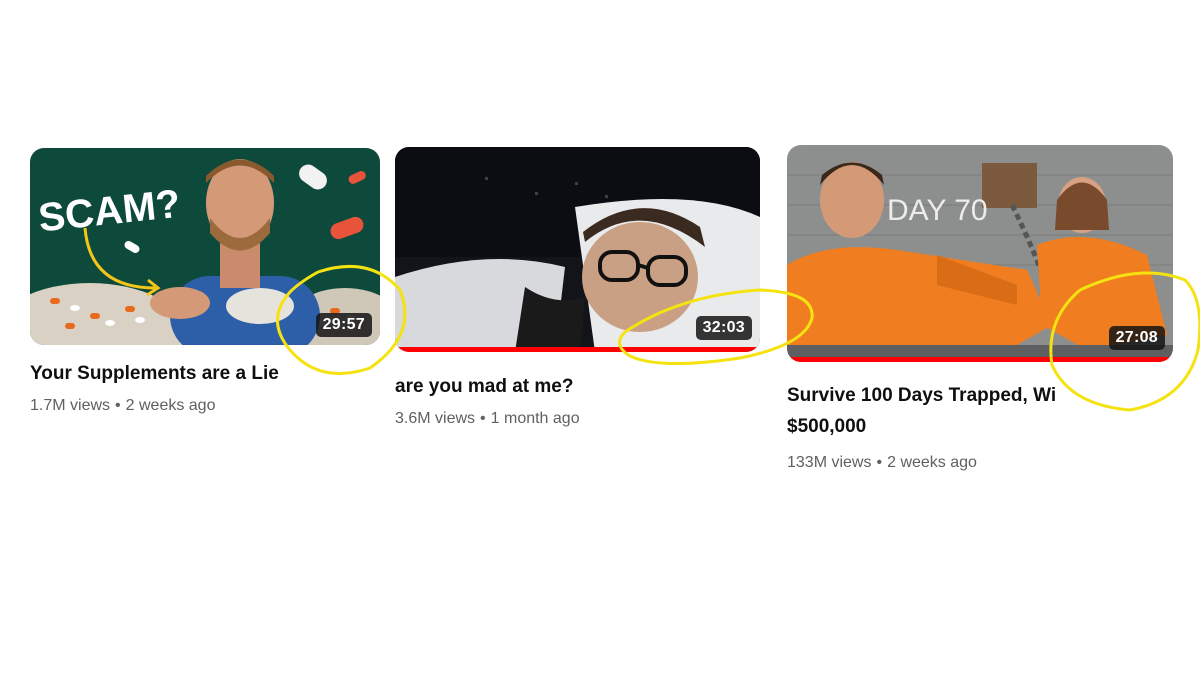 Image resolution: width=1200 pixels, height=675 pixels. I want to click on upload-age-2: 1 month ago, so click(535, 418).